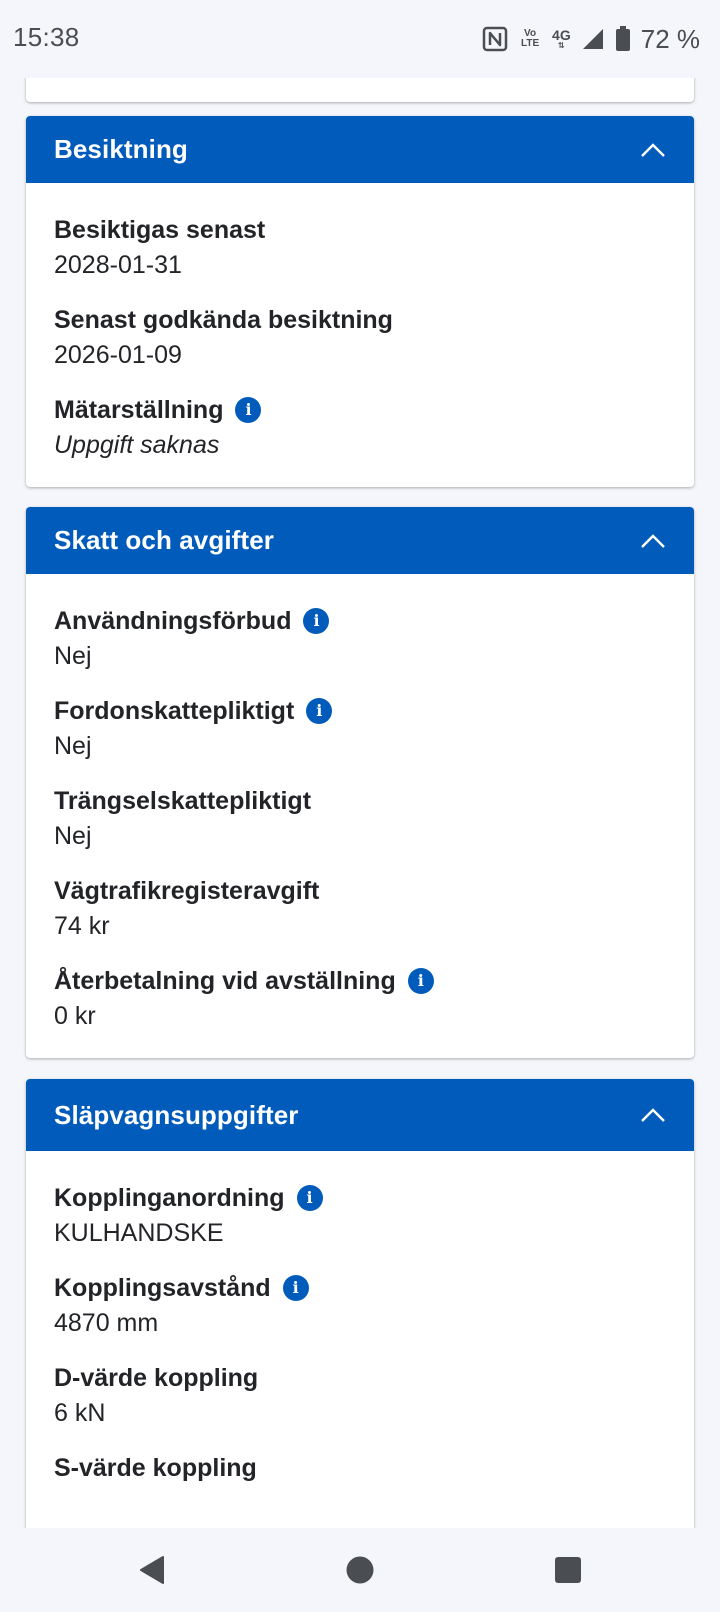  I want to click on data-arrows-icon: ⇅, so click(561, 45).